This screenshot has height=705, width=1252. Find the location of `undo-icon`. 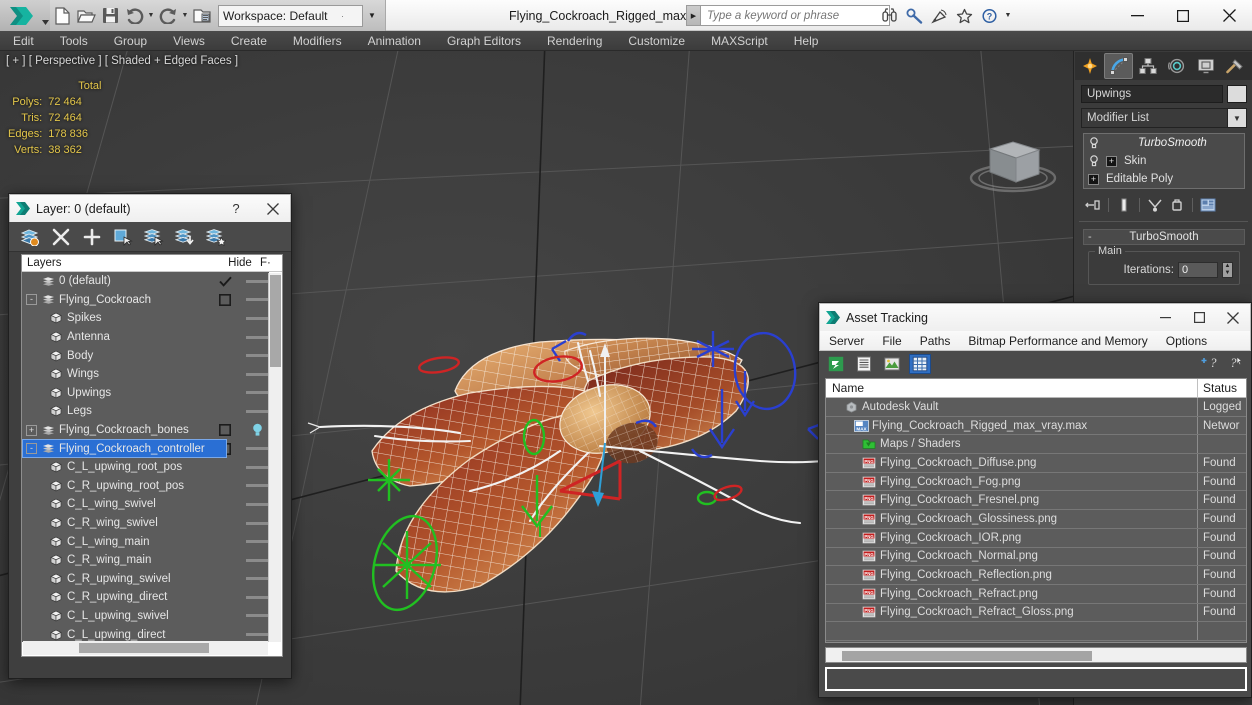

undo-icon is located at coordinates (134, 16).